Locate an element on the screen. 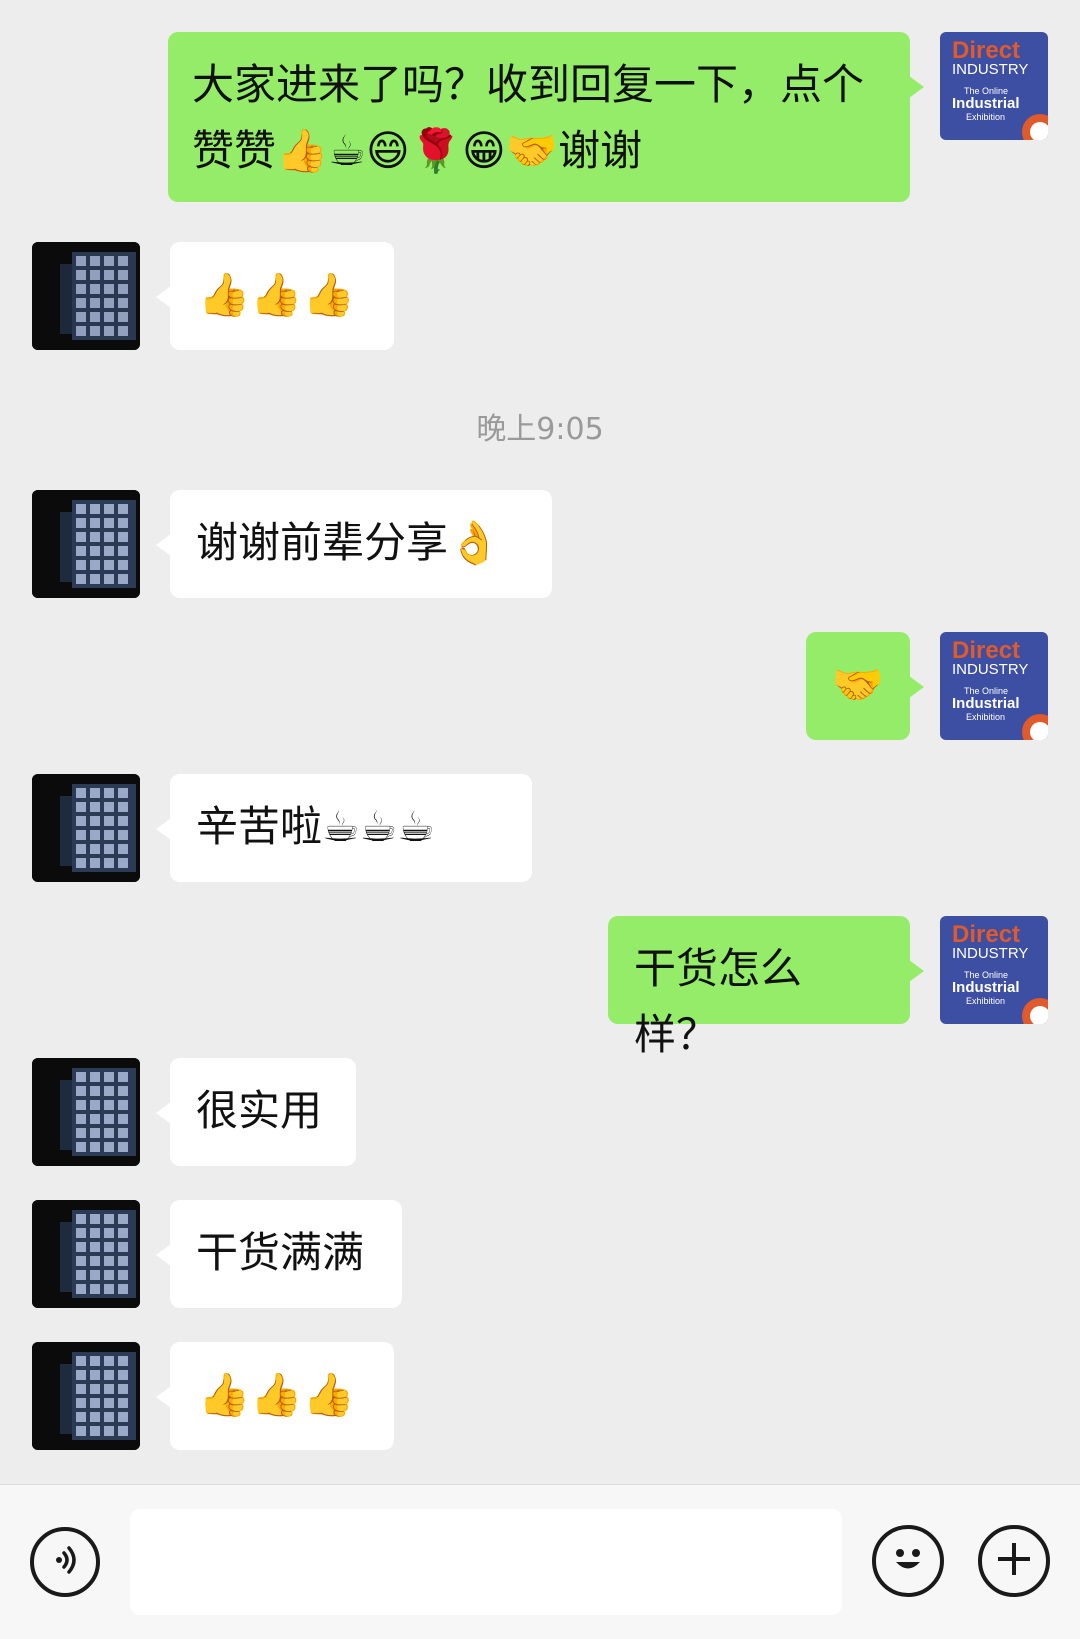  message-bubble: 干货怎么样？ is located at coordinates (766, 987).